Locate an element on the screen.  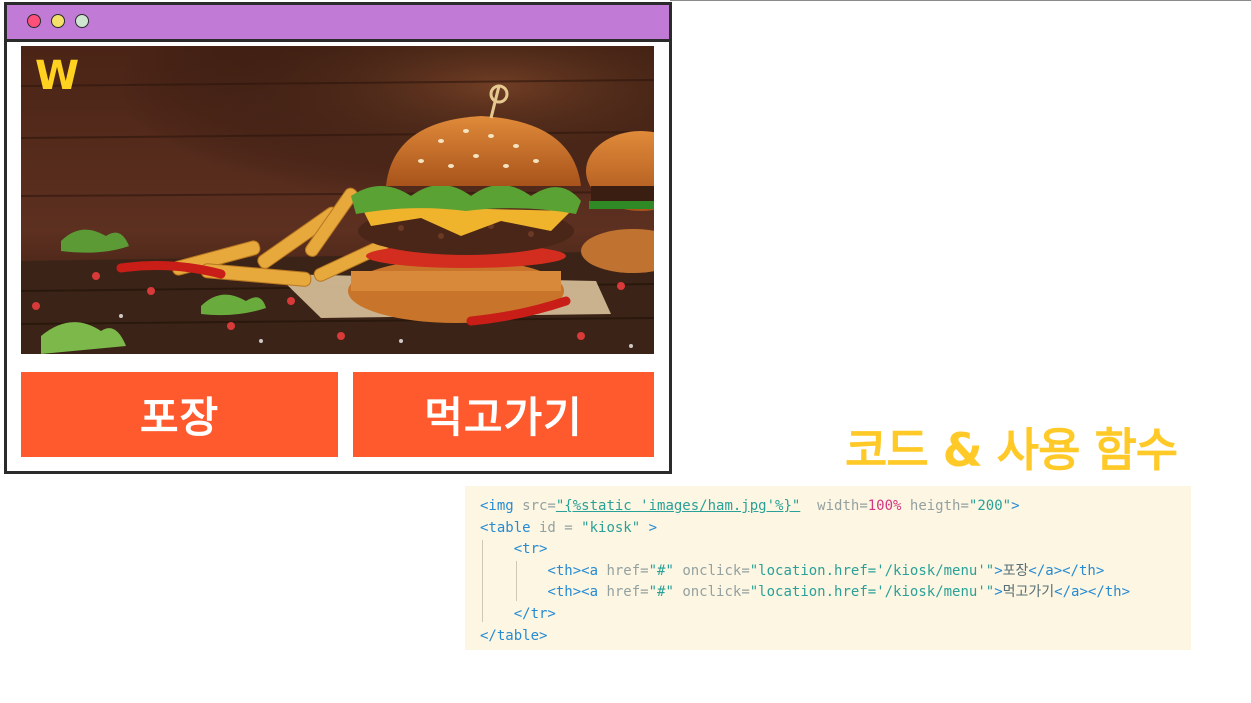
brand-logo: W is located at coordinates (57, 76).